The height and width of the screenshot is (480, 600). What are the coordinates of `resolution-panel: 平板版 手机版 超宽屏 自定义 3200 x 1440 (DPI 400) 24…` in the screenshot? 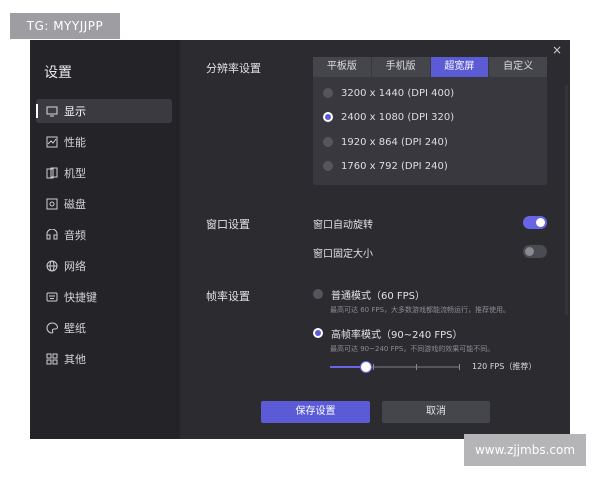 It's located at (430, 121).